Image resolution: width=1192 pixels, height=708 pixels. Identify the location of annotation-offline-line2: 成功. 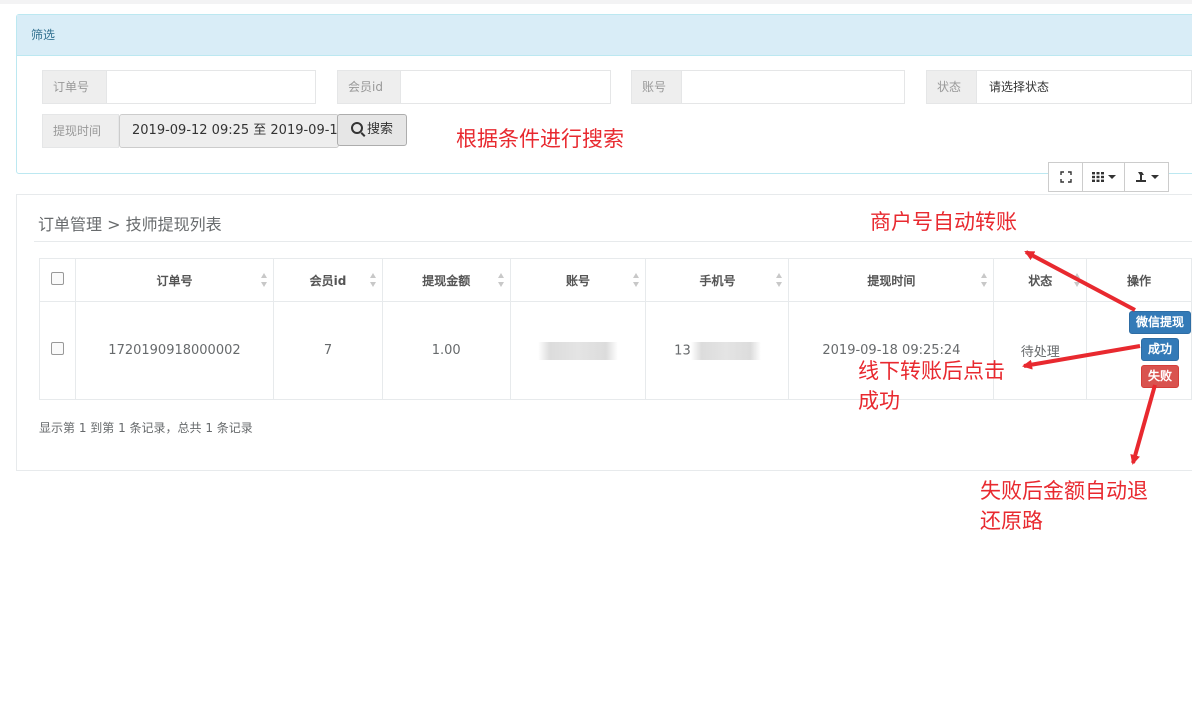
(879, 401).